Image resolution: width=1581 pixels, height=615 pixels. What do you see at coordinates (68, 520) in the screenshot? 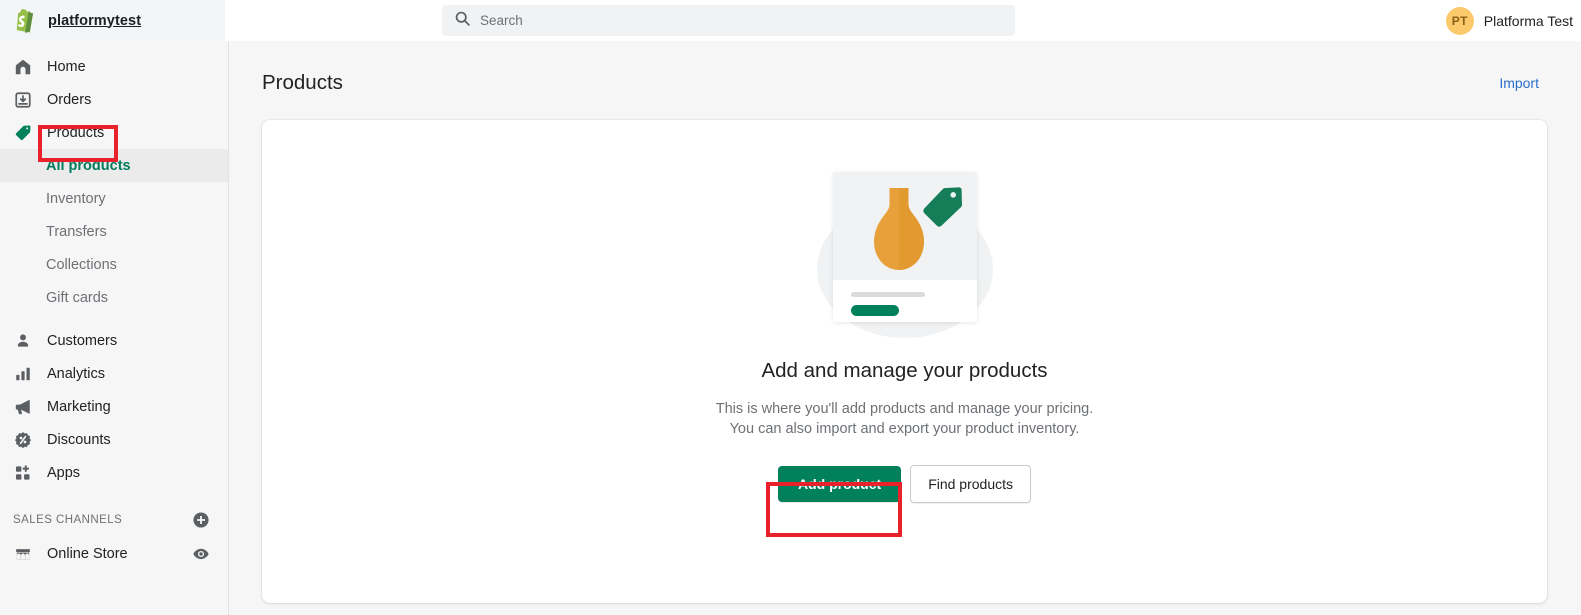
I see `sales-channels-title: SALES CHANNELS` at bounding box center [68, 520].